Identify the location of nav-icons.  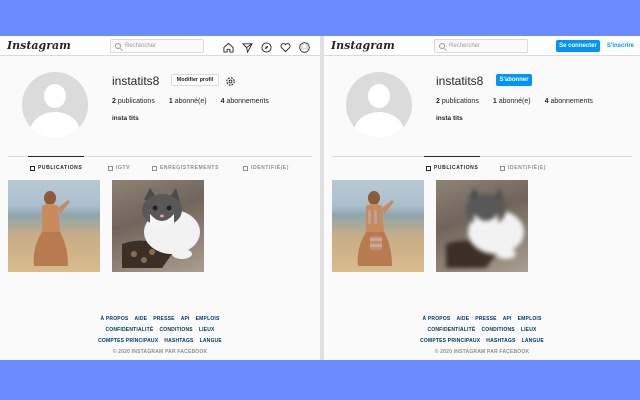
(266, 47).